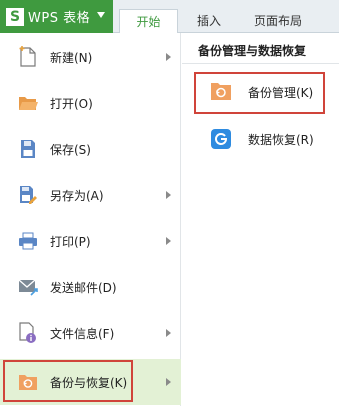  Describe the element at coordinates (70, 241) in the screenshot. I see `menu-item-label: 打印(P)` at that location.